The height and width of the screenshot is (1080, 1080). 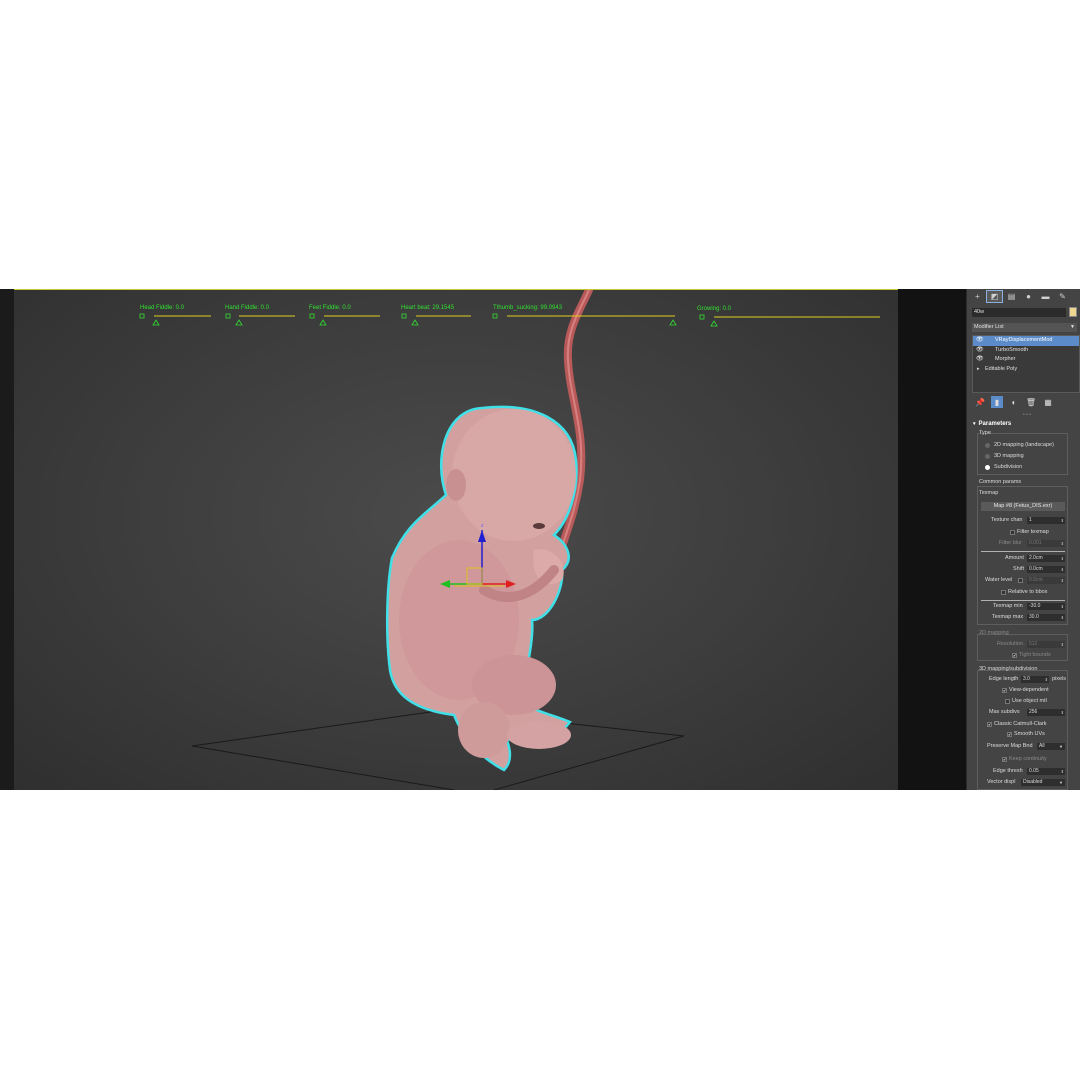 What do you see at coordinates (1046, 606) in the screenshot?
I see `texmap-min-field: -30.0 ⬍` at bounding box center [1046, 606].